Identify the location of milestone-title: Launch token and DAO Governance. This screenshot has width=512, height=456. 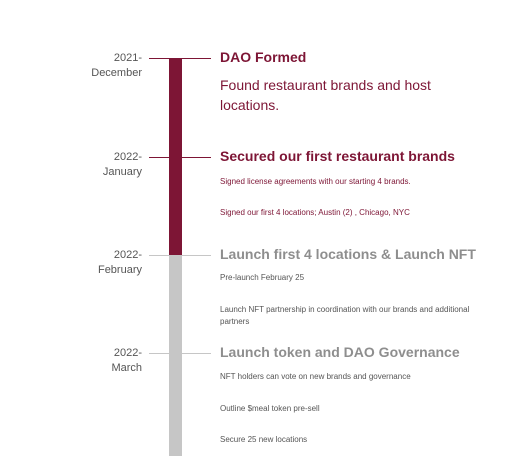
(340, 352).